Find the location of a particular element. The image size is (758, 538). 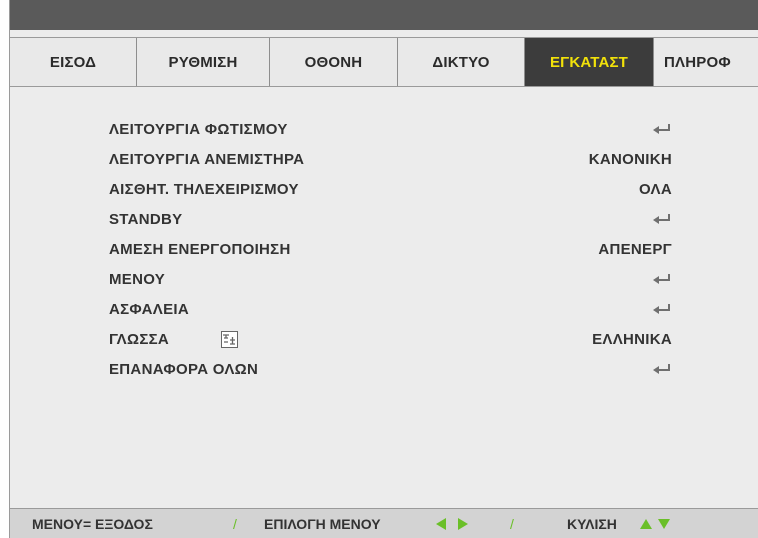

language-icon is located at coordinates (229, 339).